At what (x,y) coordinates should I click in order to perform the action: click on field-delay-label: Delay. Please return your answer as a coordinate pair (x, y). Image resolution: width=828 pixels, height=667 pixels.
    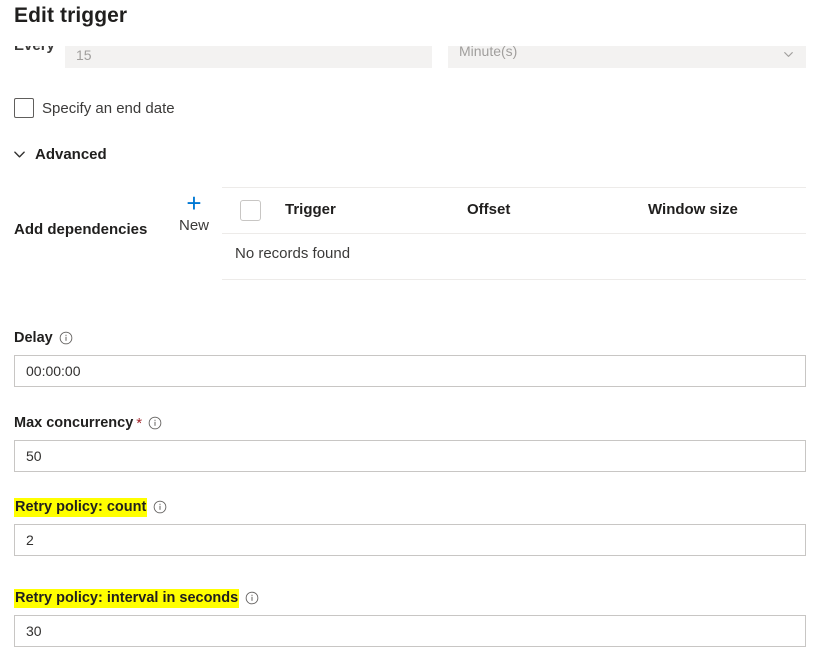
    Looking at the image, I should click on (410, 338).